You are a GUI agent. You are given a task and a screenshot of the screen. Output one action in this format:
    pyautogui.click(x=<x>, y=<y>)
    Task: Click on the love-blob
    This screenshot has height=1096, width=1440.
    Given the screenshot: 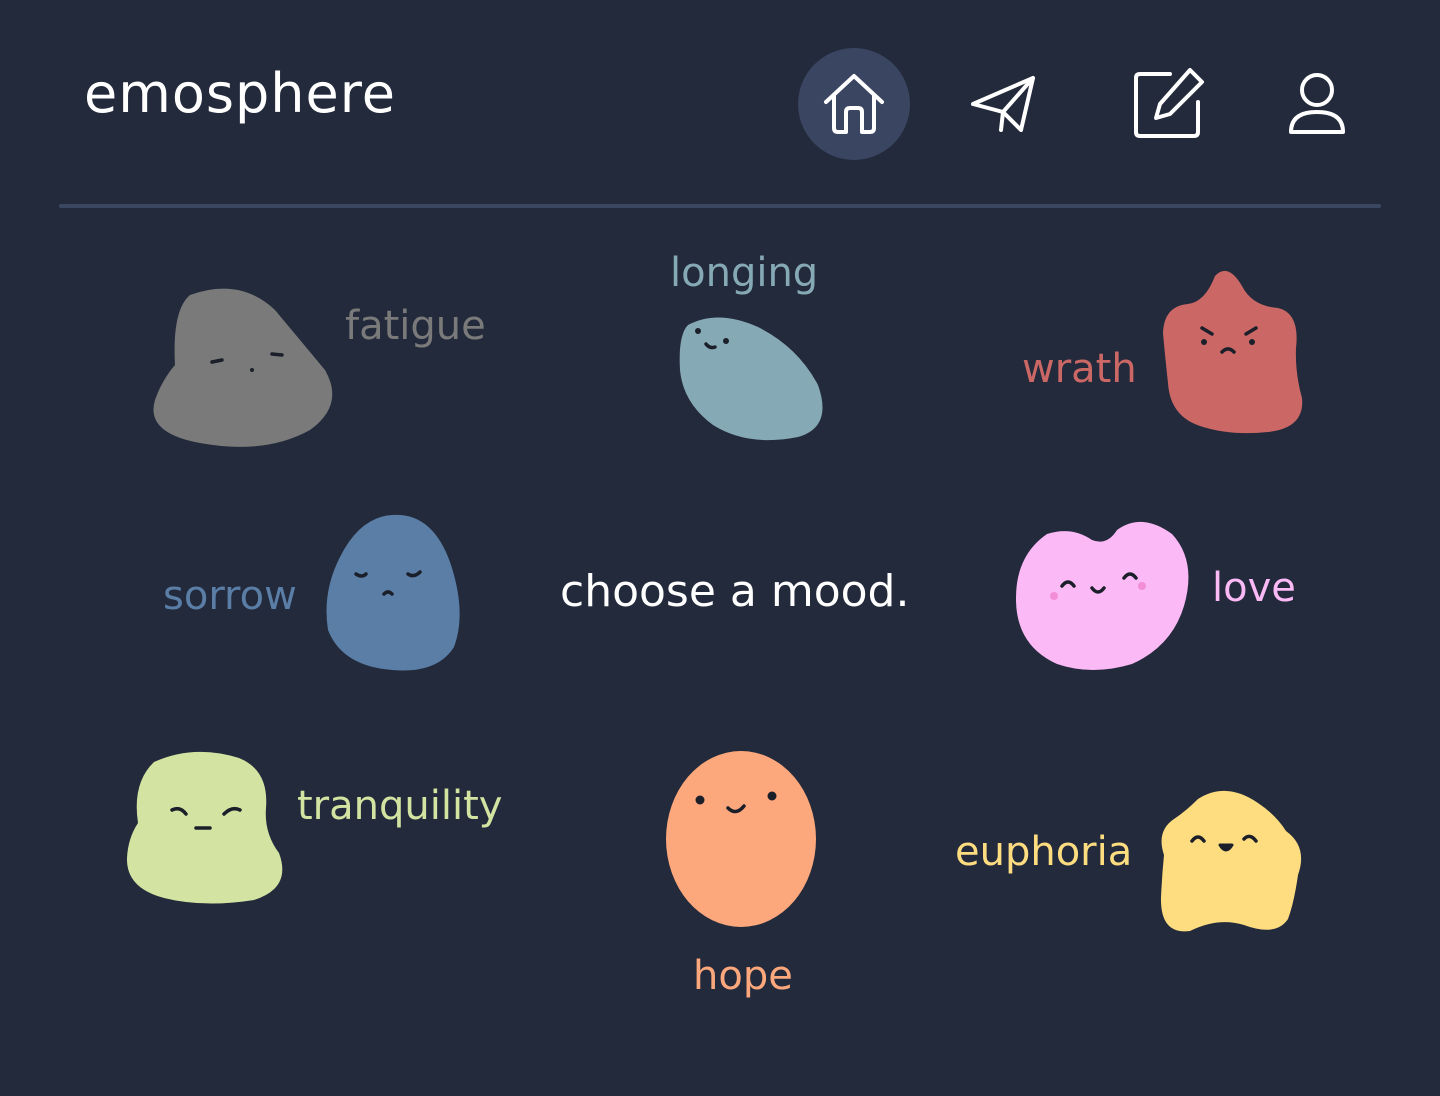 What is the action you would take?
    pyautogui.click(x=1102, y=595)
    